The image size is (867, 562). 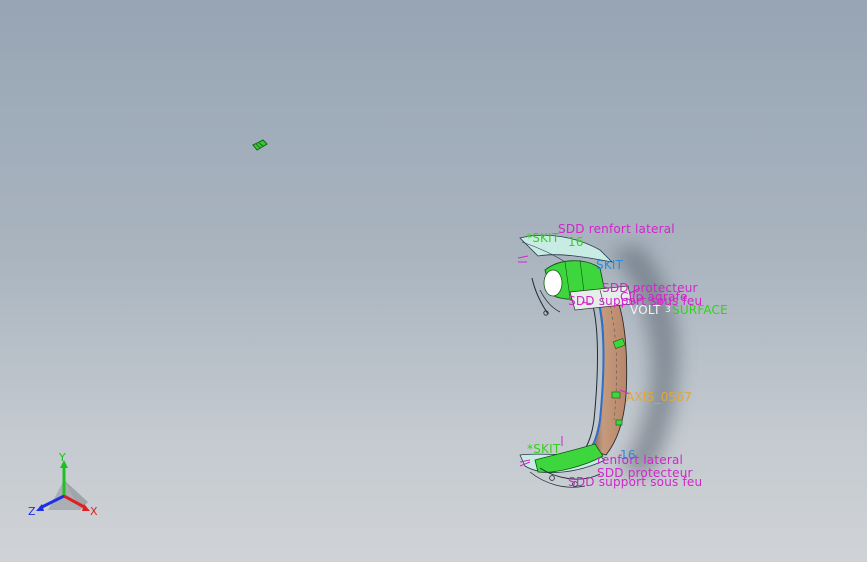 I want to click on annotation-support-bottom: SDD support sous feu, so click(x=635, y=482).